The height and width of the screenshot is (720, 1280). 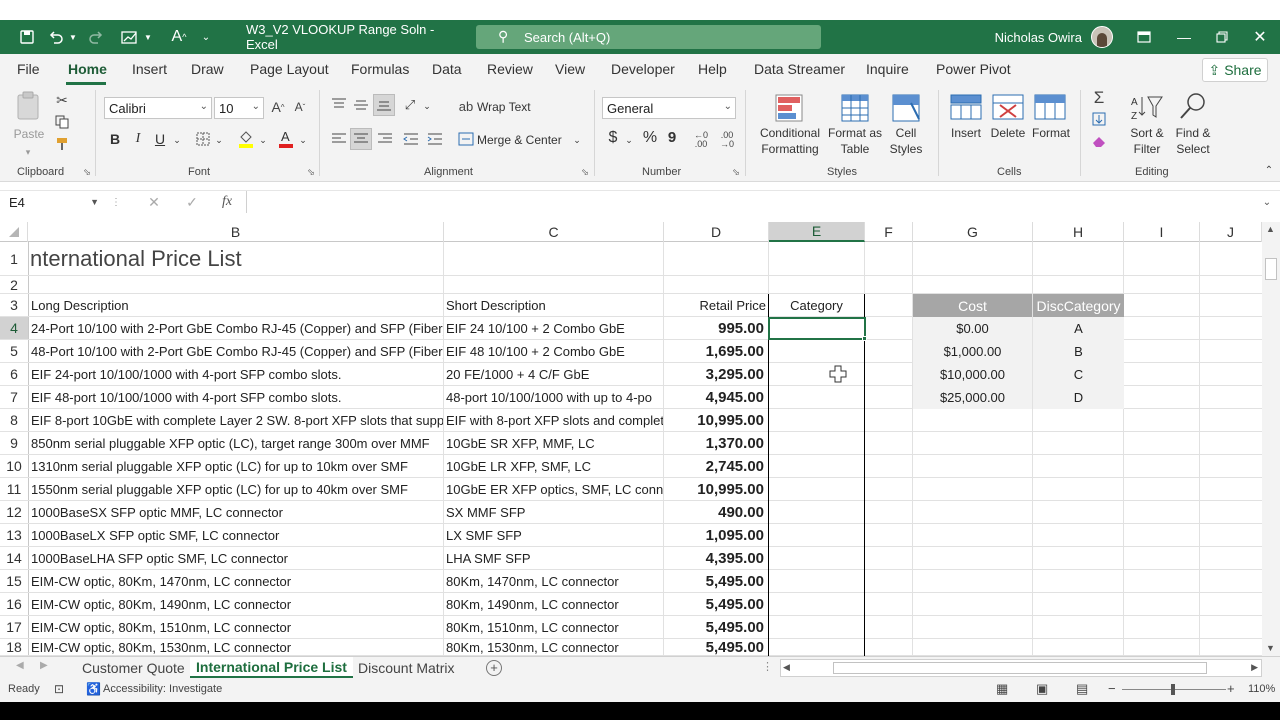 What do you see at coordinates (1173, 689) in the screenshot?
I see `zoom-slider-thumb` at bounding box center [1173, 689].